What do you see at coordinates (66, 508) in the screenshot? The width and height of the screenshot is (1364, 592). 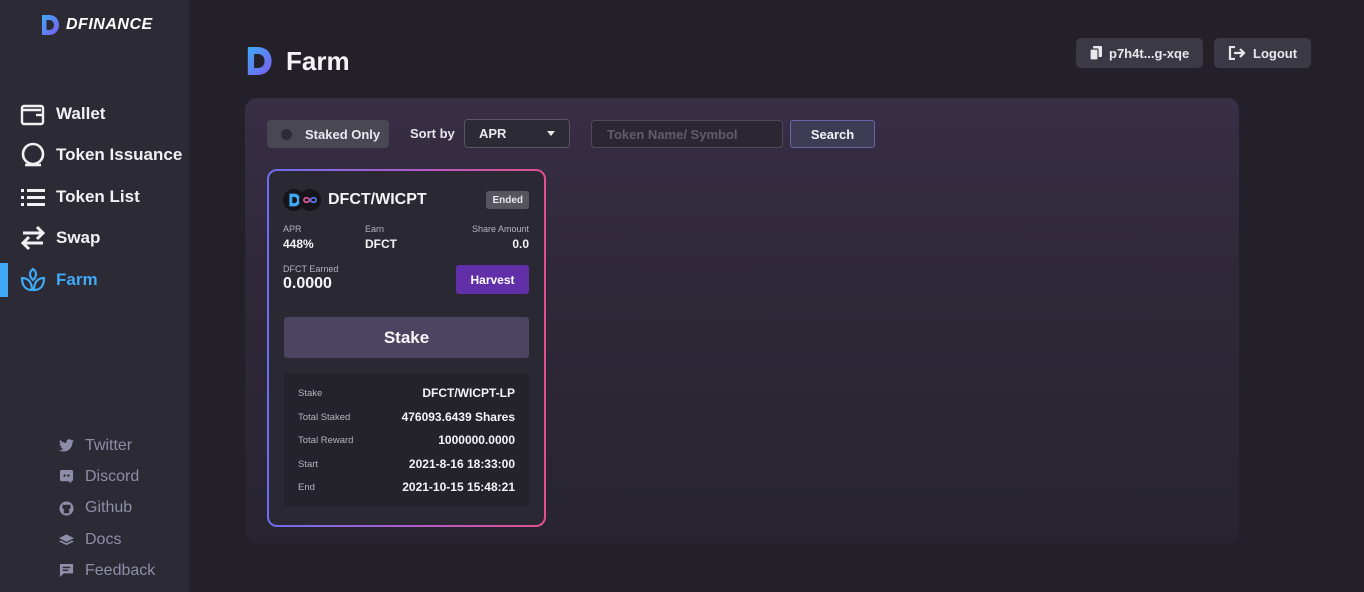 I see `github-icon` at bounding box center [66, 508].